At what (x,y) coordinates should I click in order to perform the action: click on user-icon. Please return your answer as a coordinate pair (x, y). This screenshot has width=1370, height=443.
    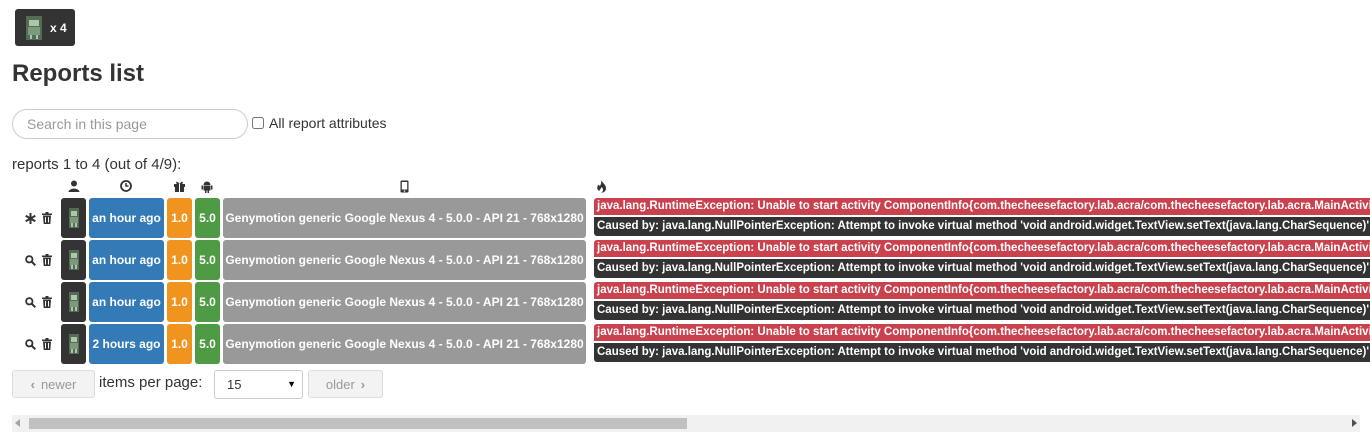
    Looking at the image, I should click on (74, 186).